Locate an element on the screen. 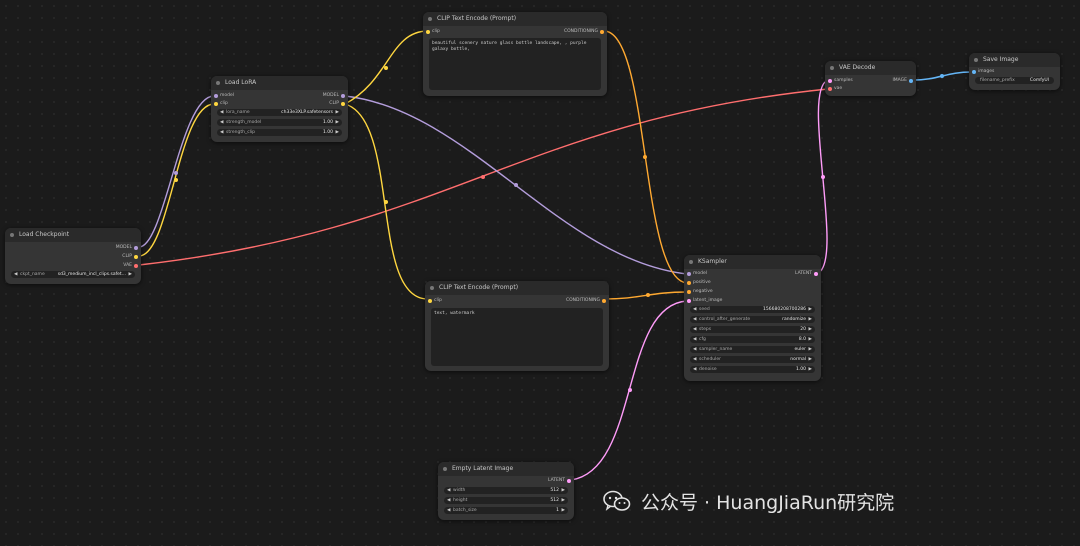 The width and height of the screenshot is (1080, 546). node-title-bar: Load LoRA is located at coordinates (279, 83).